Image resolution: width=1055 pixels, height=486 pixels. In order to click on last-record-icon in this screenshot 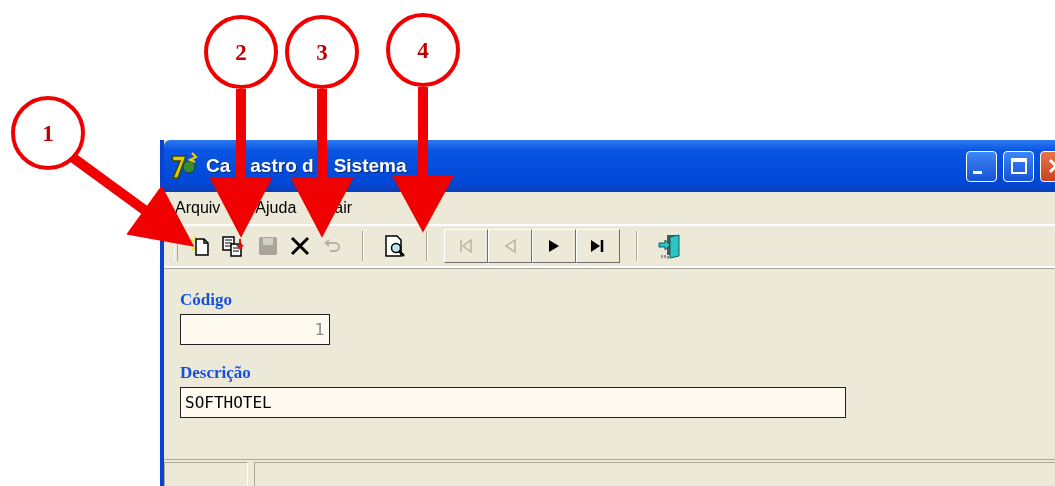, I will do `click(598, 246)`.